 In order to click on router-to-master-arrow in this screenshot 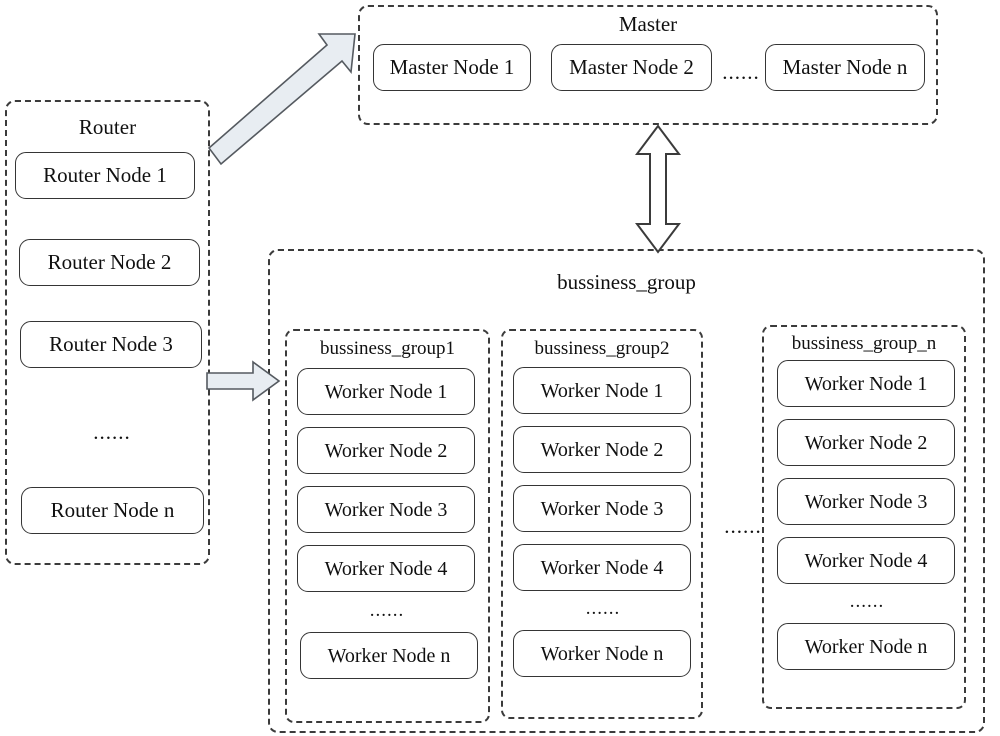, I will do `click(281, 99)`.